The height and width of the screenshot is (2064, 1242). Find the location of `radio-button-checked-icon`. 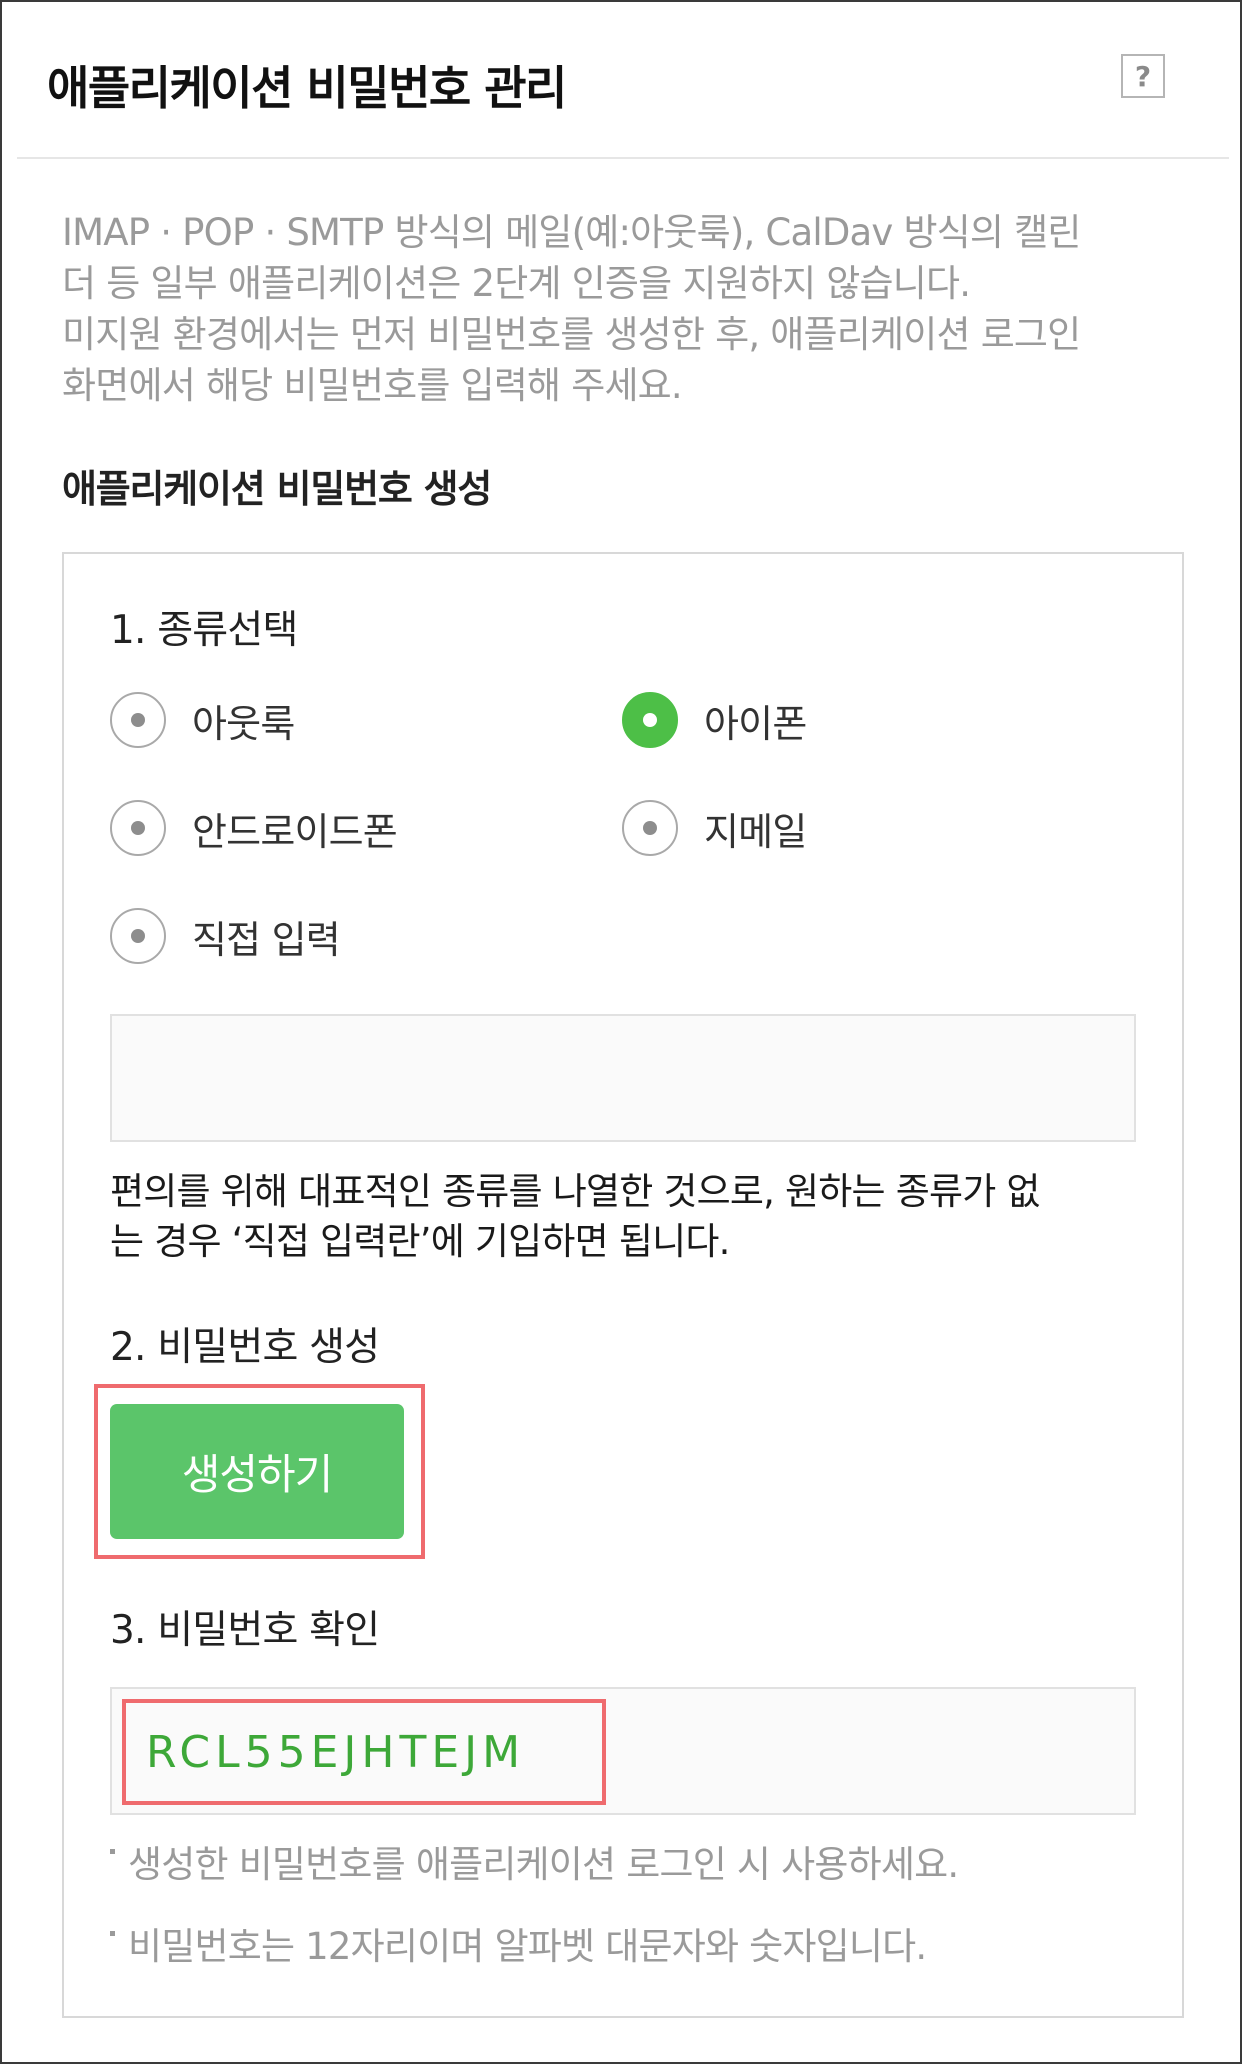

radio-button-checked-icon is located at coordinates (650, 720).